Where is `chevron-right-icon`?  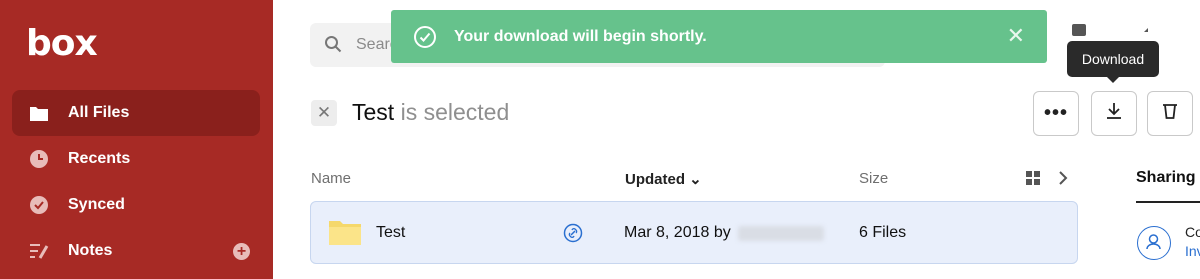 chevron-right-icon is located at coordinates (1063, 180).